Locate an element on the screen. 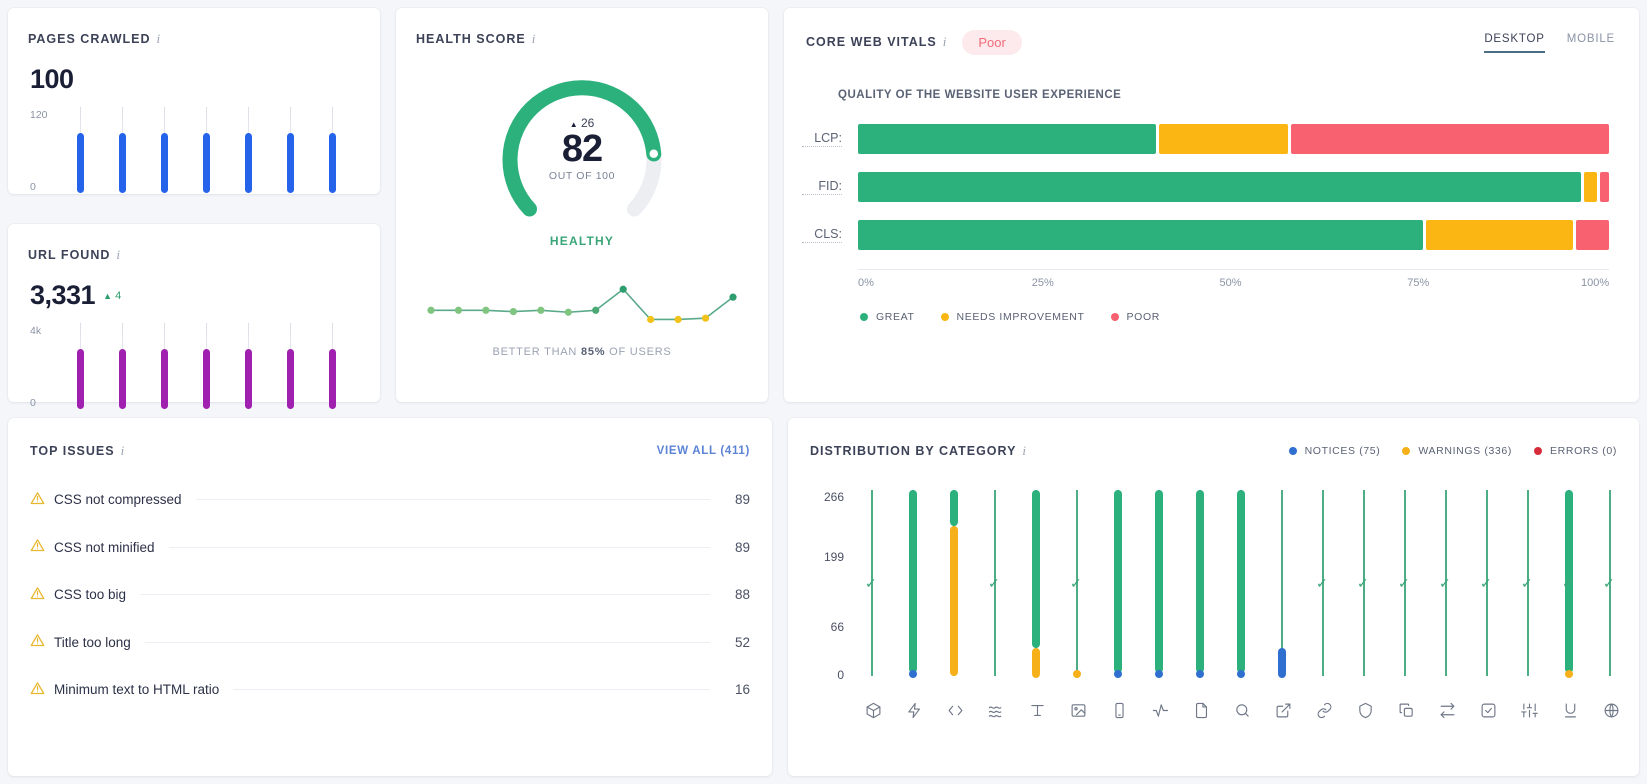  issue-row: Title too long 52 is located at coordinates (390, 643).